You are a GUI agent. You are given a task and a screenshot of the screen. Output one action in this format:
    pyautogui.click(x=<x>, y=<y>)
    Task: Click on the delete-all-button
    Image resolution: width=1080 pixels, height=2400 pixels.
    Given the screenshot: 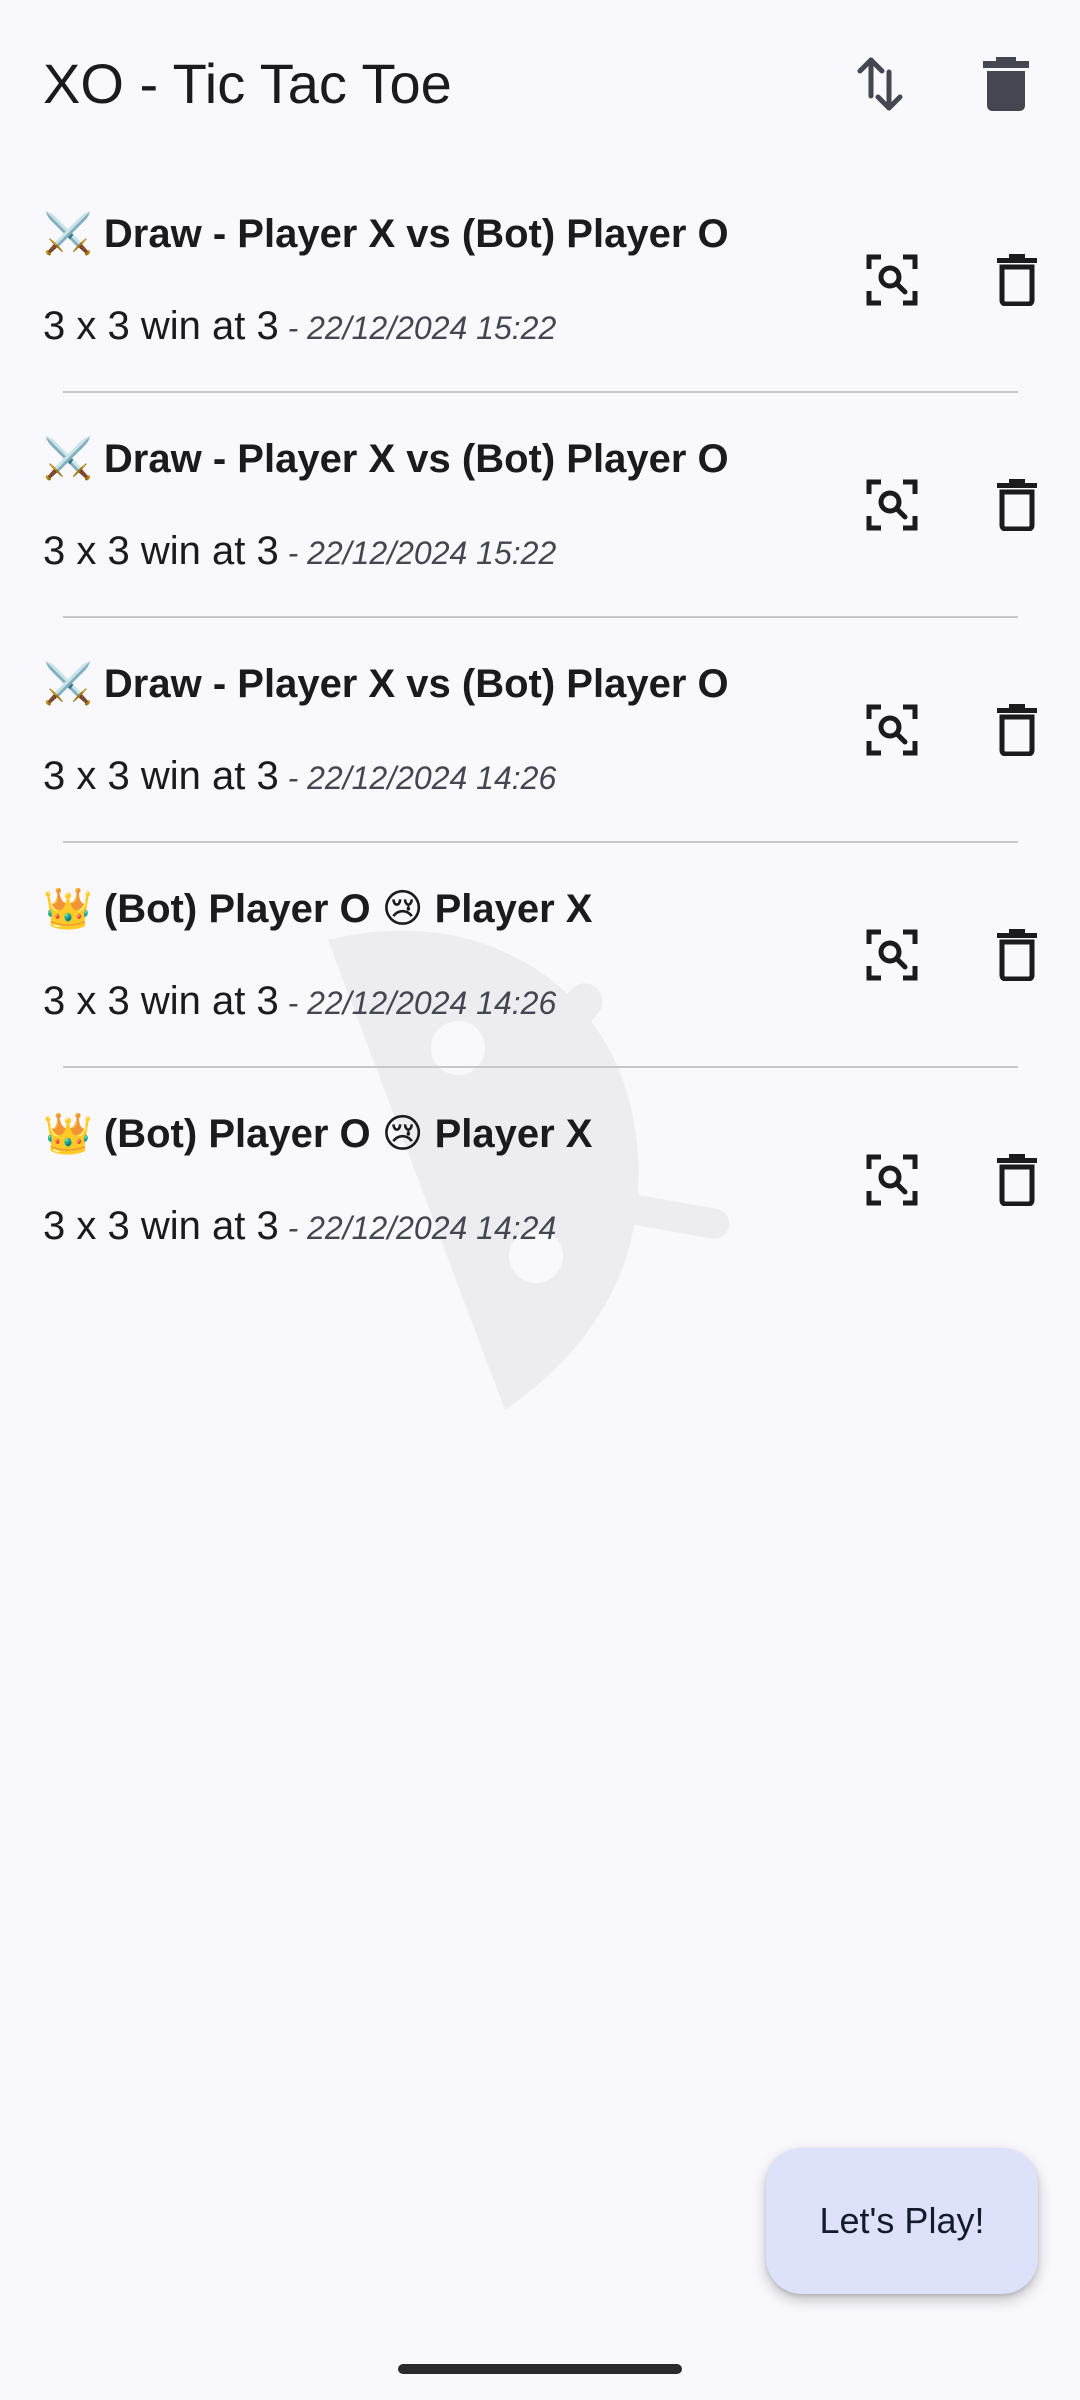 What is the action you would take?
    pyautogui.click(x=1006, y=84)
    